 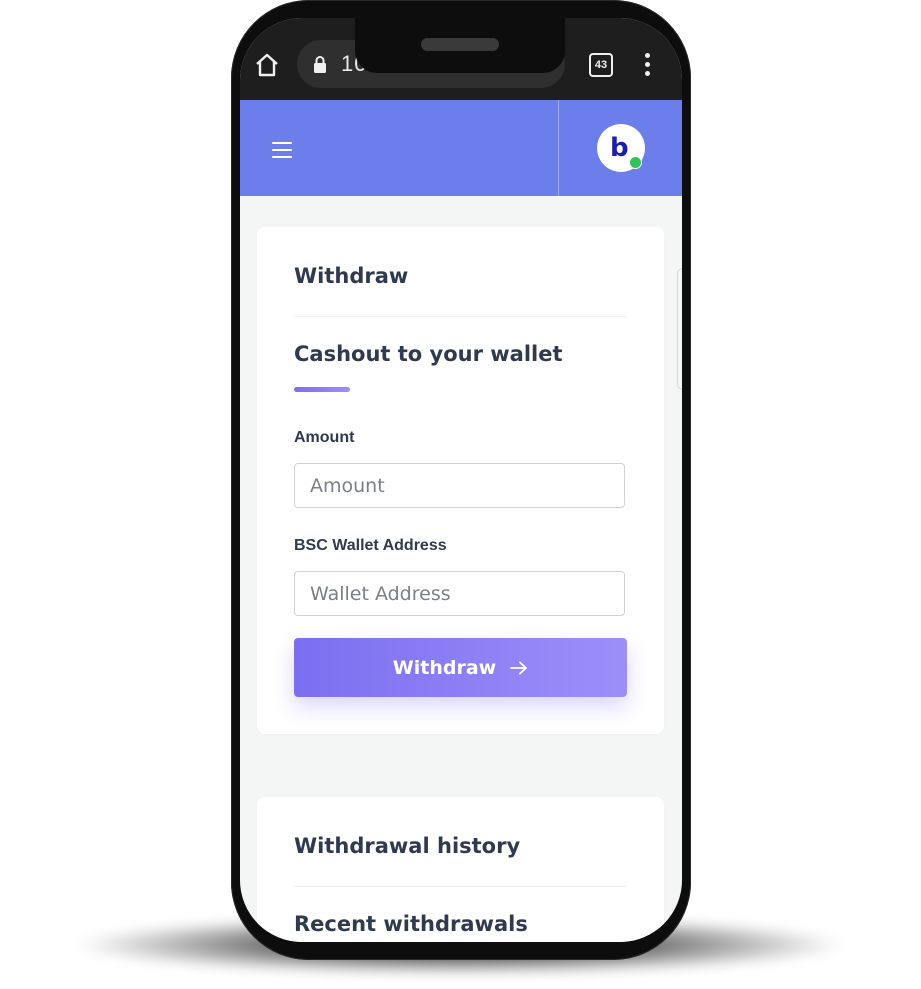 I want to click on wallet-address-input, so click(x=459, y=593).